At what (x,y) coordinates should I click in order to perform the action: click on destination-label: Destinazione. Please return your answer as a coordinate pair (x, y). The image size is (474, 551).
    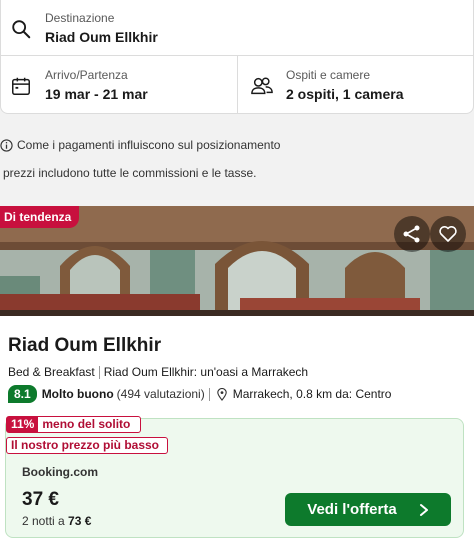
    Looking at the image, I should click on (80, 18).